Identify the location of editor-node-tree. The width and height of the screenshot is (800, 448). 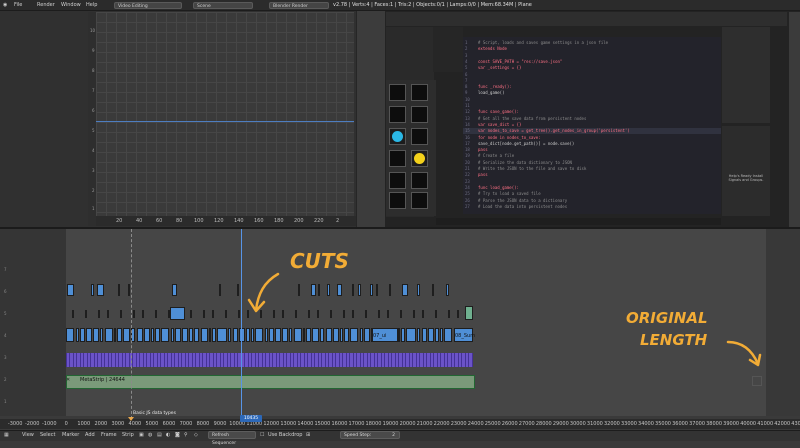
(746, 75).